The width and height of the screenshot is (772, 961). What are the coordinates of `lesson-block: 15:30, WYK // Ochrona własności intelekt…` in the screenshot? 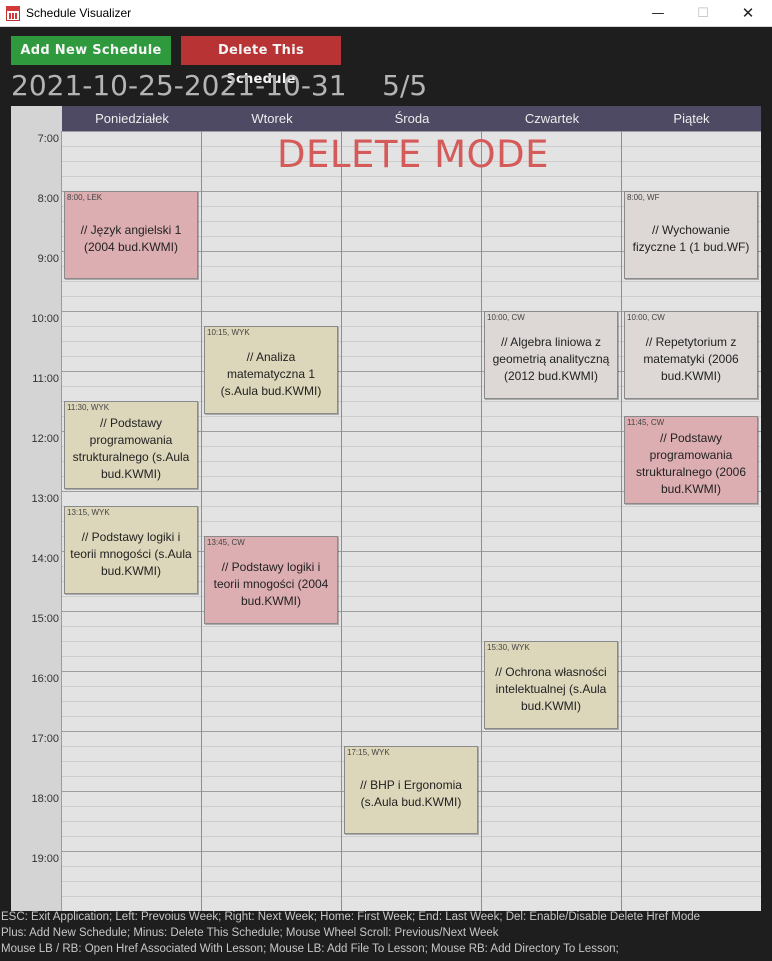 It's located at (551, 685).